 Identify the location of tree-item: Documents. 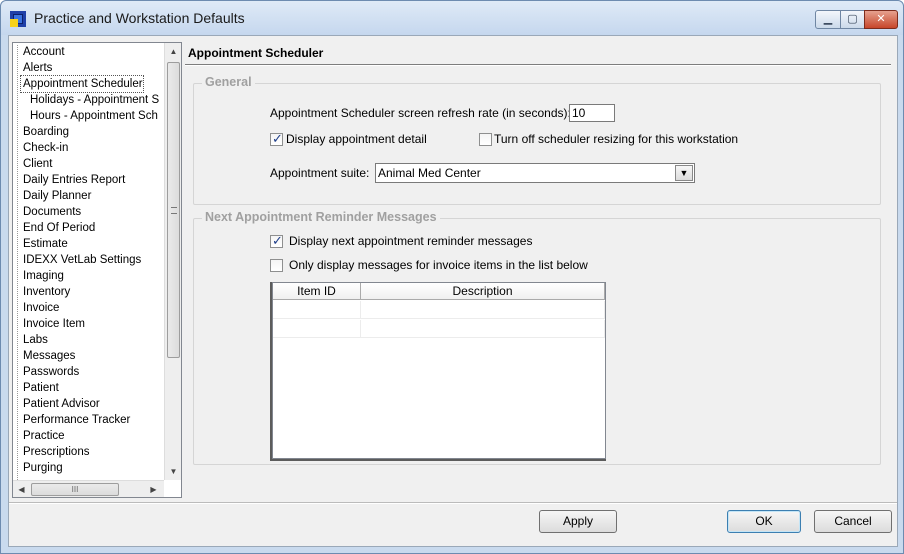
(51, 212).